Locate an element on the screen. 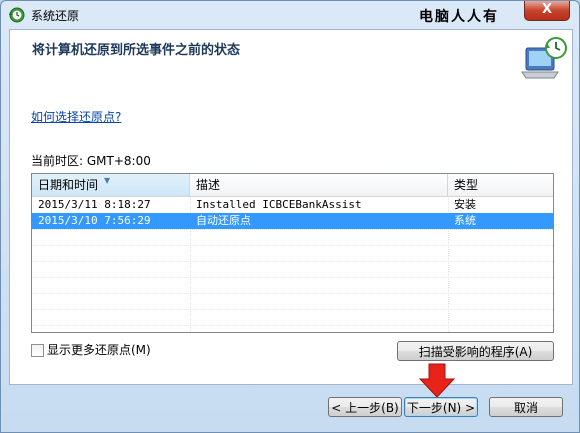 The width and height of the screenshot is (580, 433). column-header-description: 描述 is located at coordinates (319, 185).